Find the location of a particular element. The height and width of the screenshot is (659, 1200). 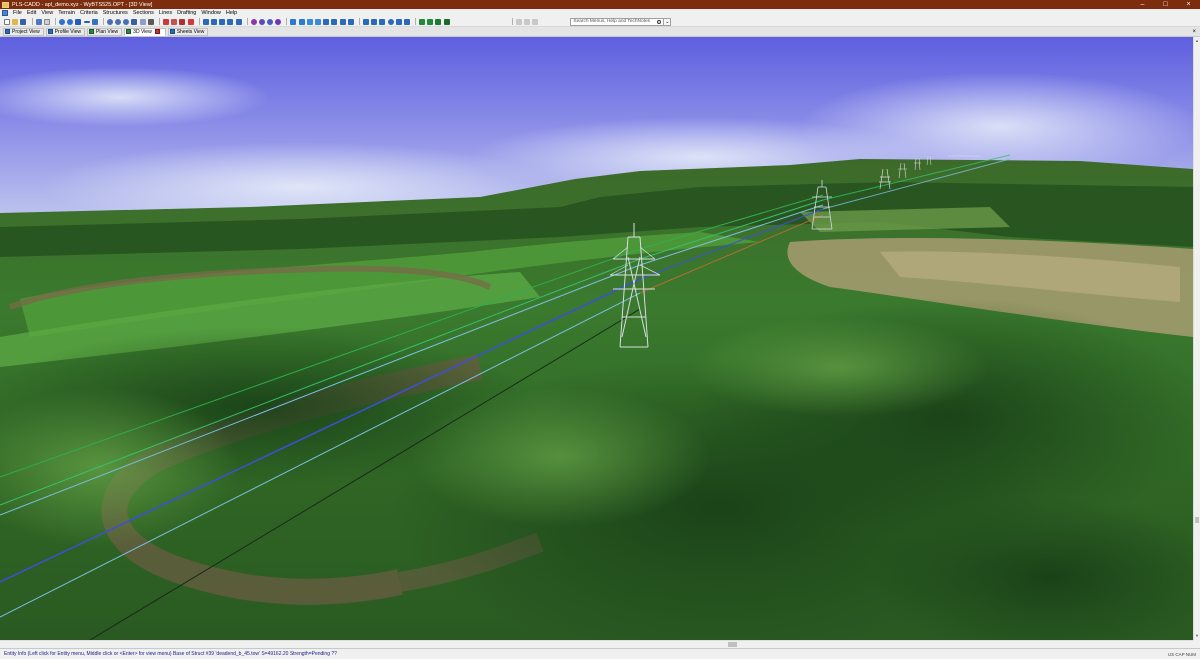

menu-lines: Lines is located at coordinates (165, 13).